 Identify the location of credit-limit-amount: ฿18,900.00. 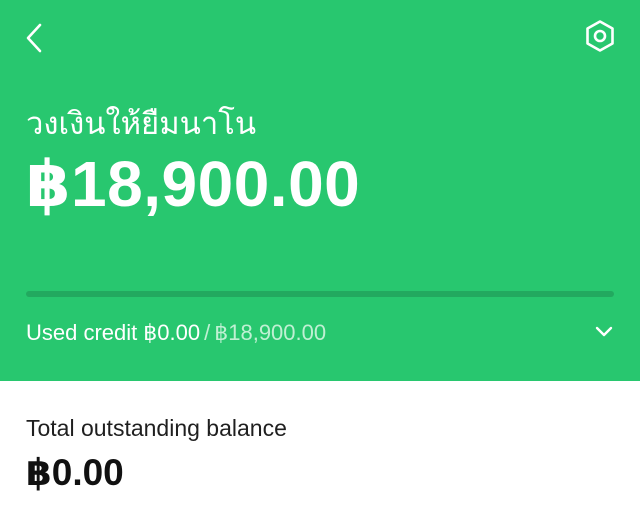
(193, 184).